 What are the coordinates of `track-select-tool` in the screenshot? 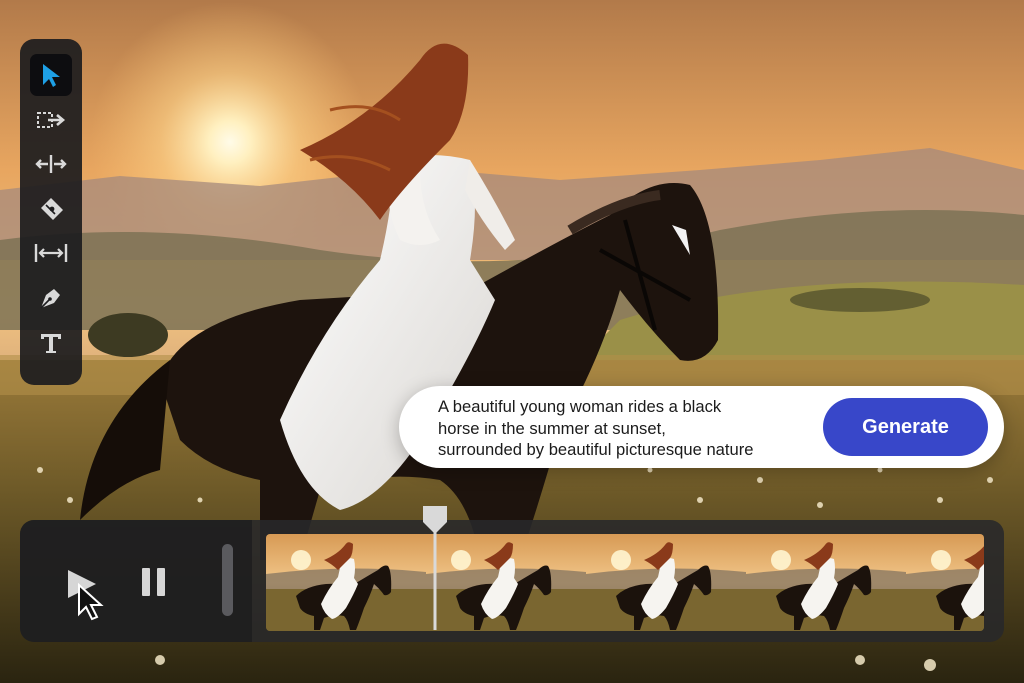 It's located at (51, 120).